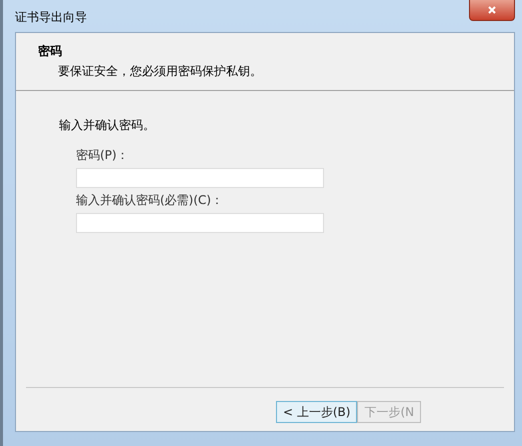 This screenshot has height=446, width=522. What do you see at coordinates (160, 71) in the screenshot?
I see `page-subtitle: 要保证安全，您必须用密码保护私钥。` at bounding box center [160, 71].